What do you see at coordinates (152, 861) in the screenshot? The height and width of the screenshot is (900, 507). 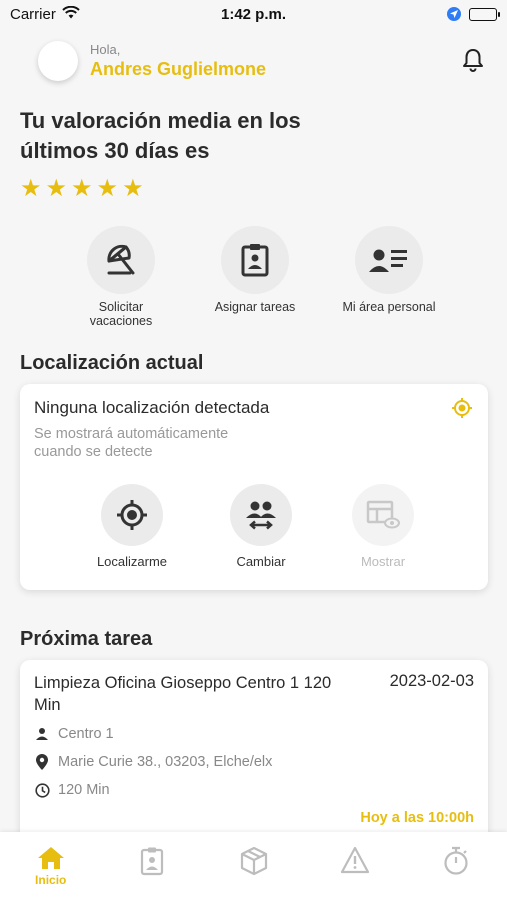 I see `clipboard-icon` at bounding box center [152, 861].